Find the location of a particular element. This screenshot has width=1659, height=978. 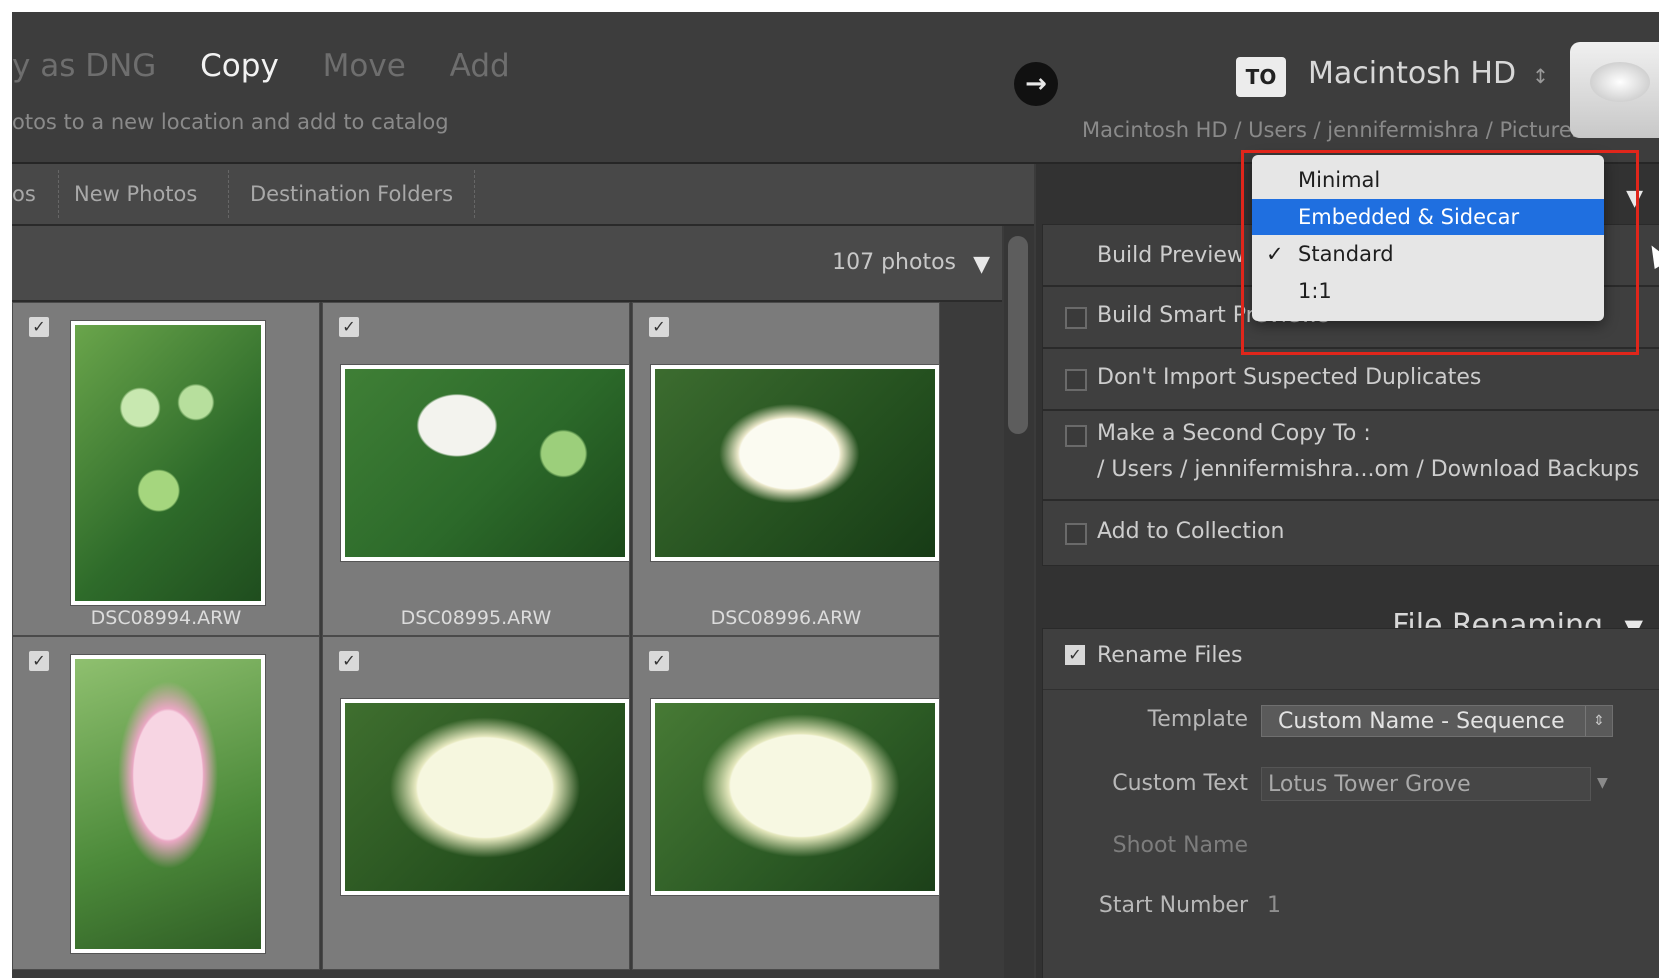

photo-count: 107 photos is located at coordinates (894, 262).